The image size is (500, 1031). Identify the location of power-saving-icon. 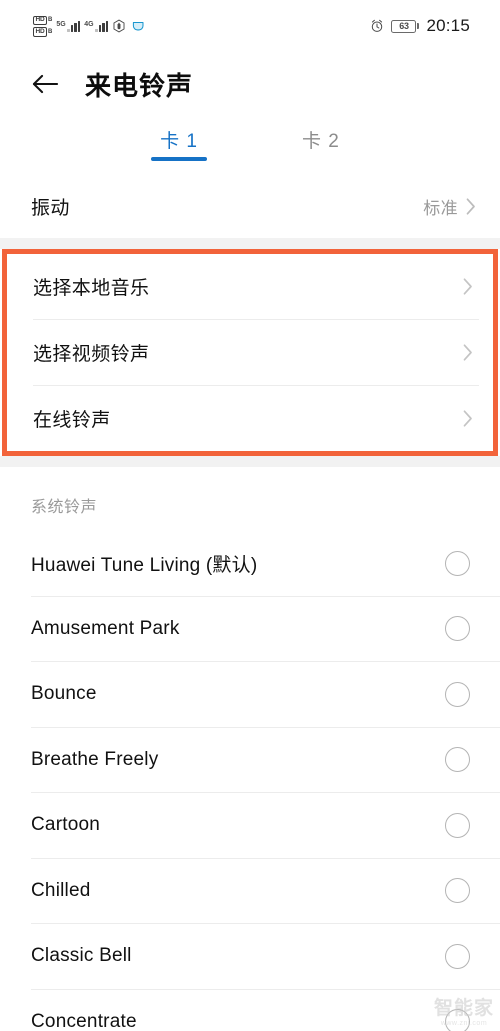
(119, 26).